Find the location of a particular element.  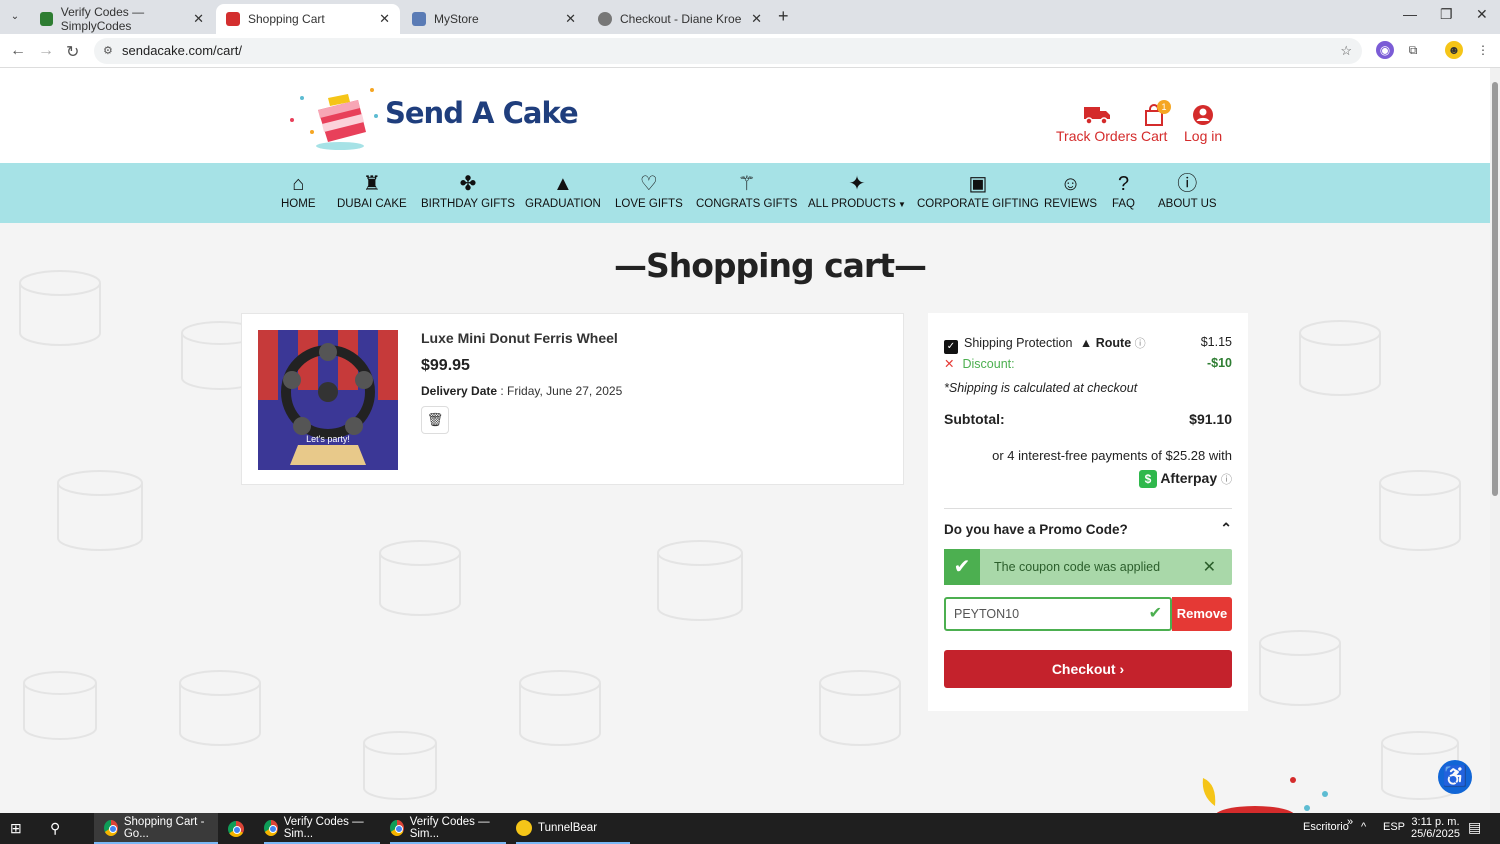

track-orders-link: Track Orders is located at coordinates (1096, 124).